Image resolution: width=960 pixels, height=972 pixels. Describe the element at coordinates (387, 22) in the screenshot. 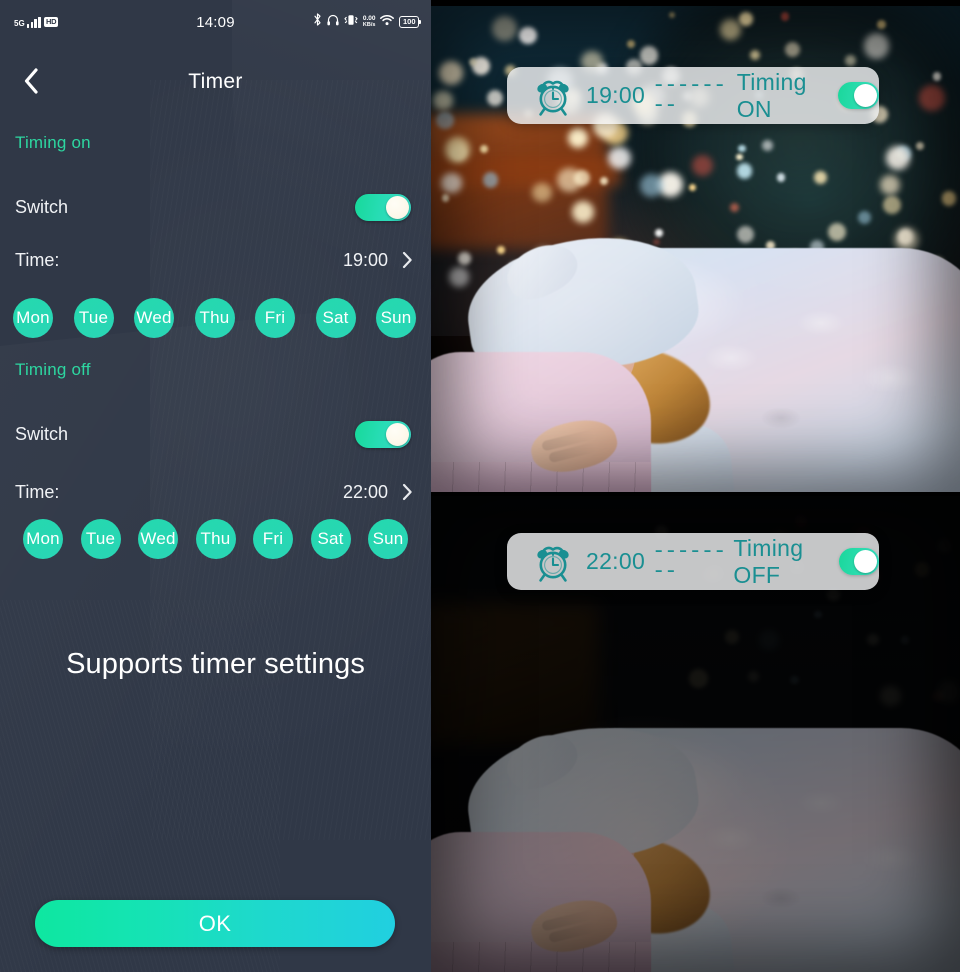

I see `wifi-icon` at that location.